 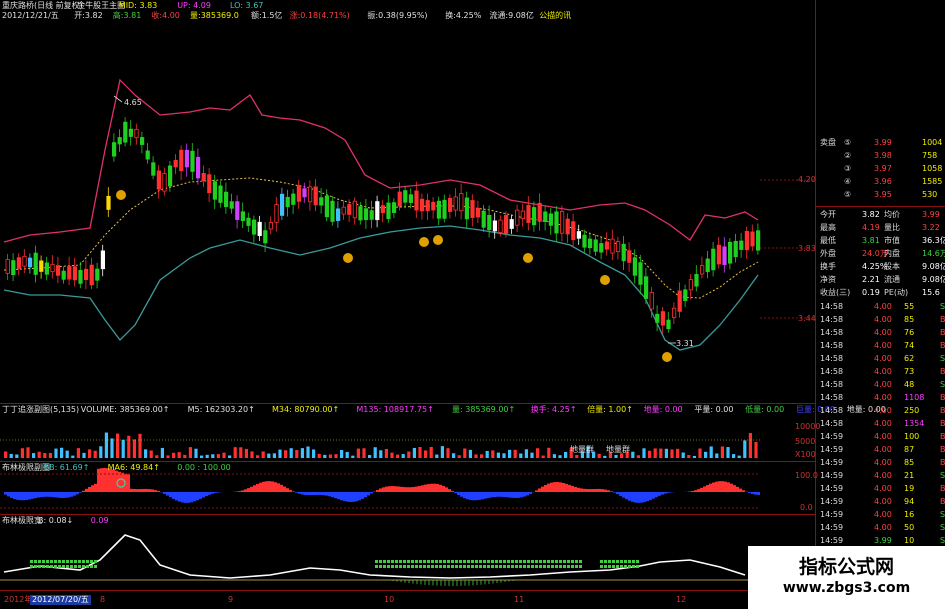 I want to click on tick-volume: 85, so click(x=909, y=319).